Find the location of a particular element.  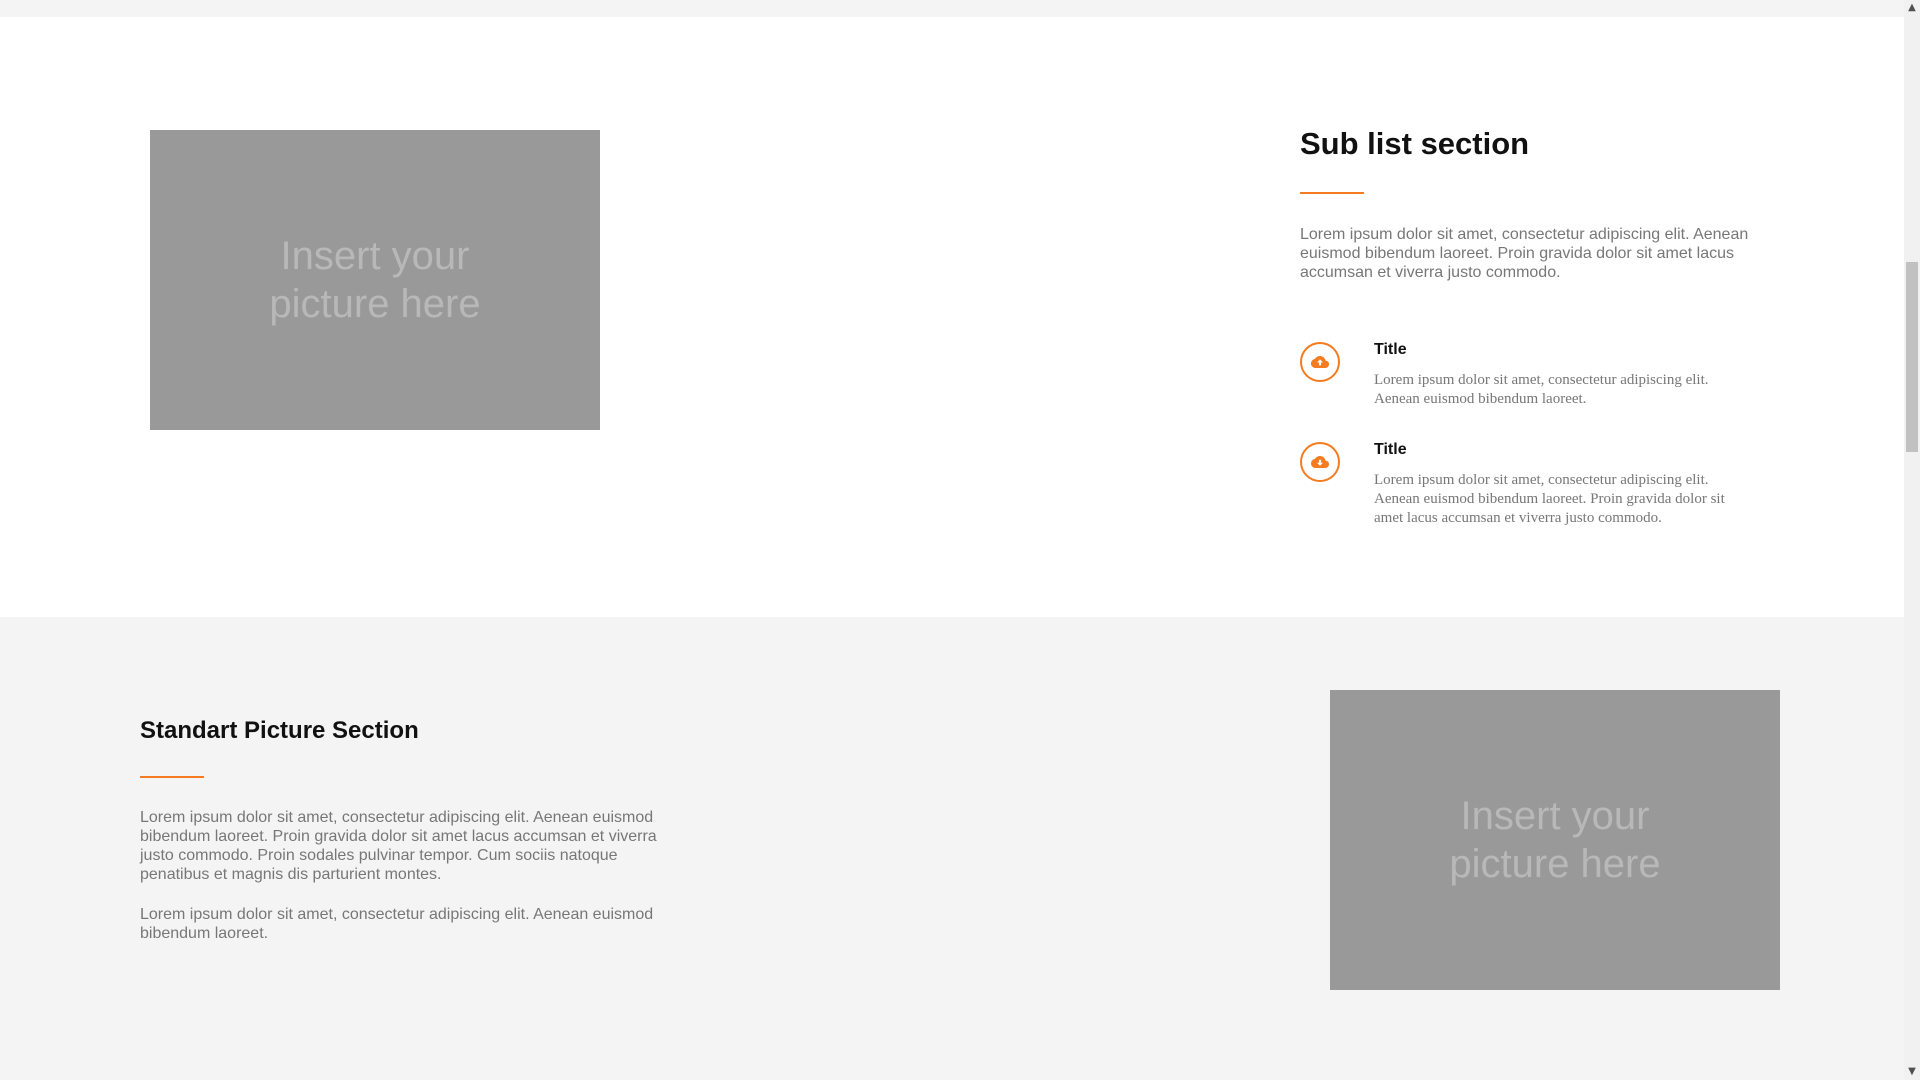

picture-placeholder-1: Insert your picture here is located at coordinates (375, 280).